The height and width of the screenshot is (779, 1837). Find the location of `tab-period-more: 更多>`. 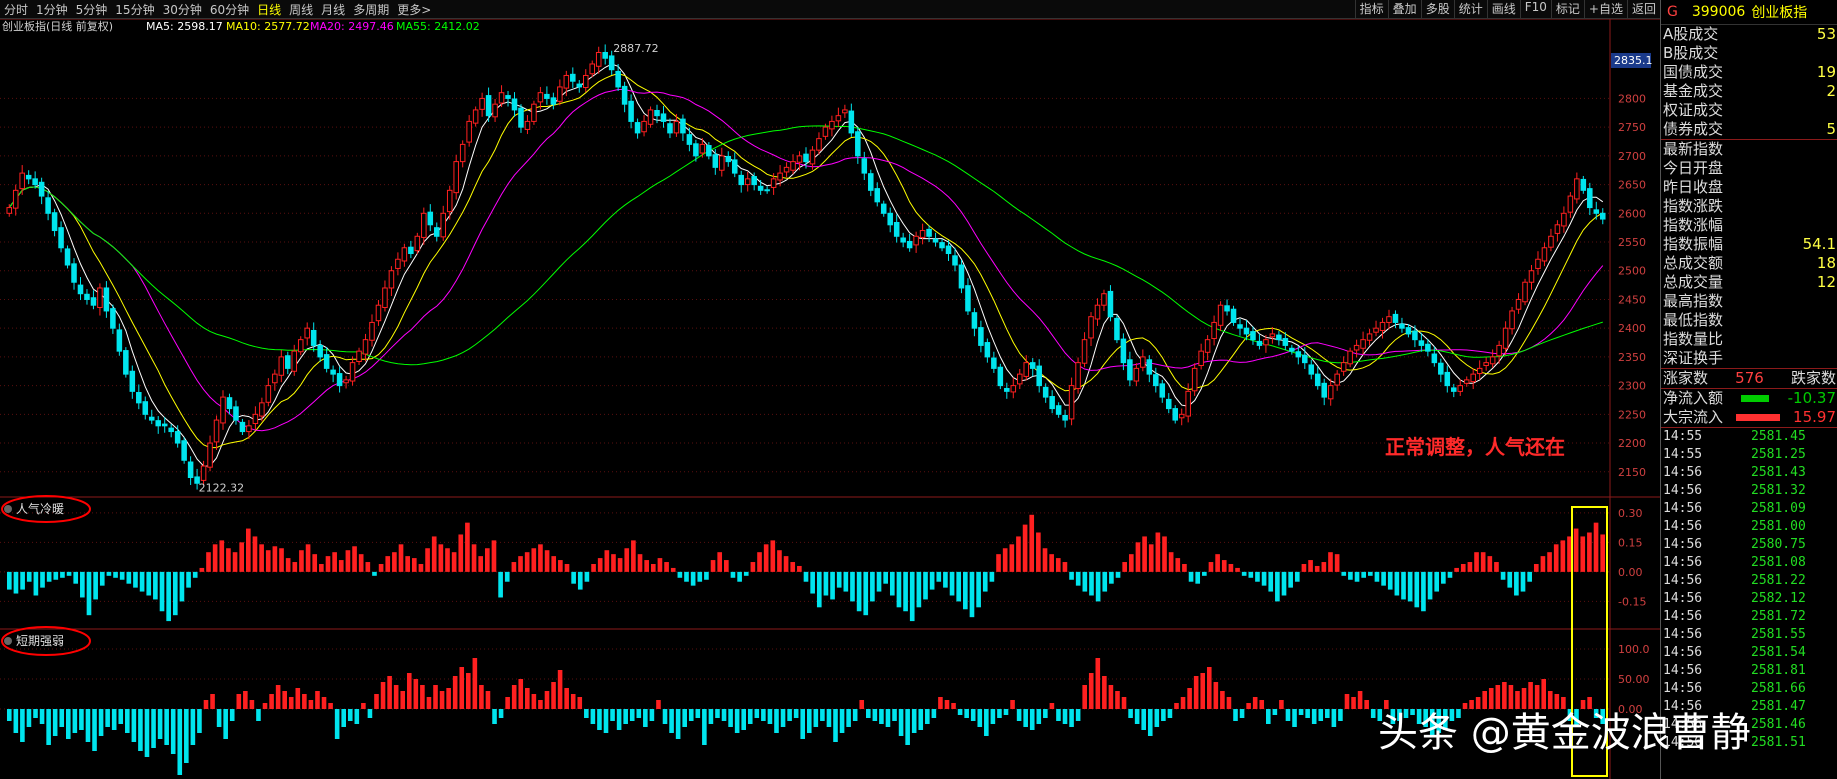

tab-period-more: 更多> is located at coordinates (414, 9).